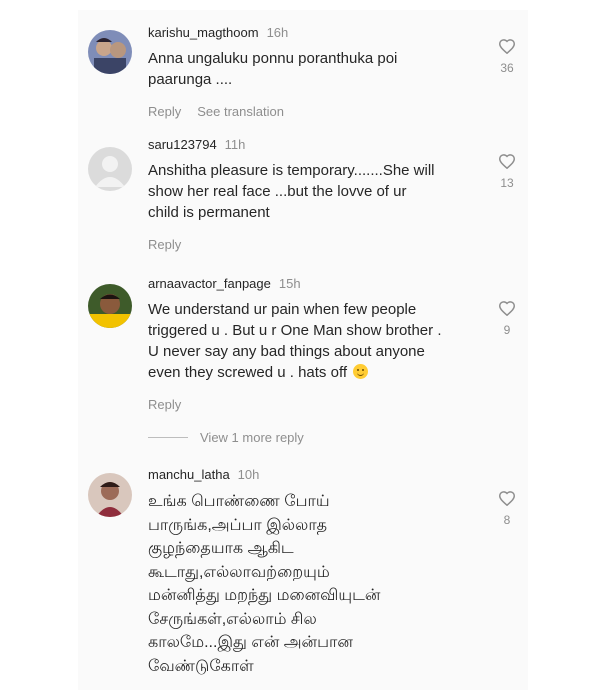 The width and height of the screenshot is (600, 700). Describe the element at coordinates (240, 111) in the screenshot. I see `see-translation-button: See translation` at that location.